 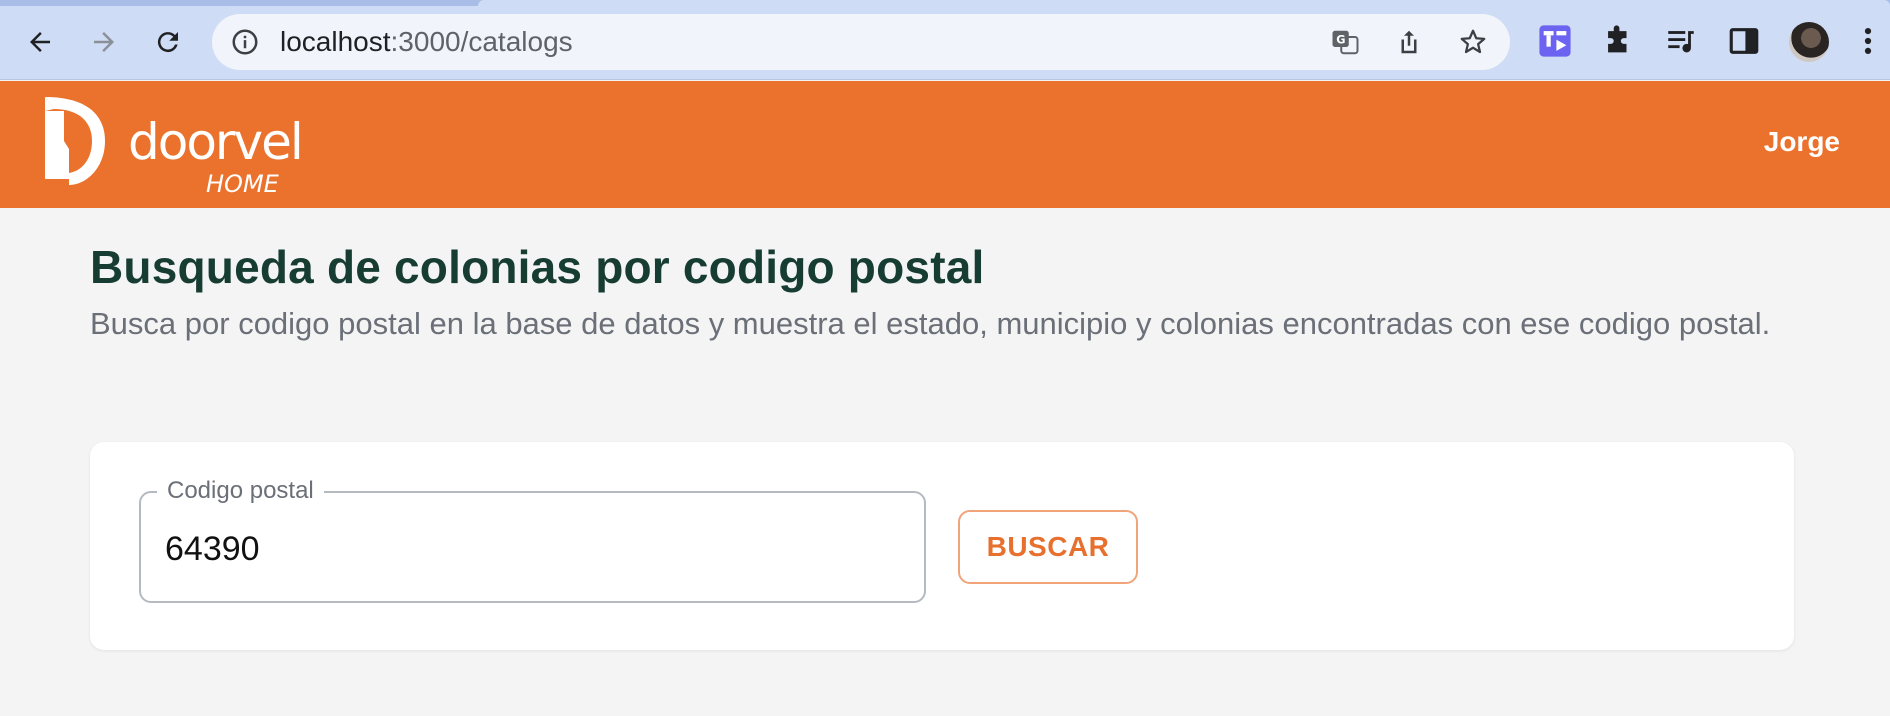 I want to click on svg-text: doorvel, so click(x=215, y=142).